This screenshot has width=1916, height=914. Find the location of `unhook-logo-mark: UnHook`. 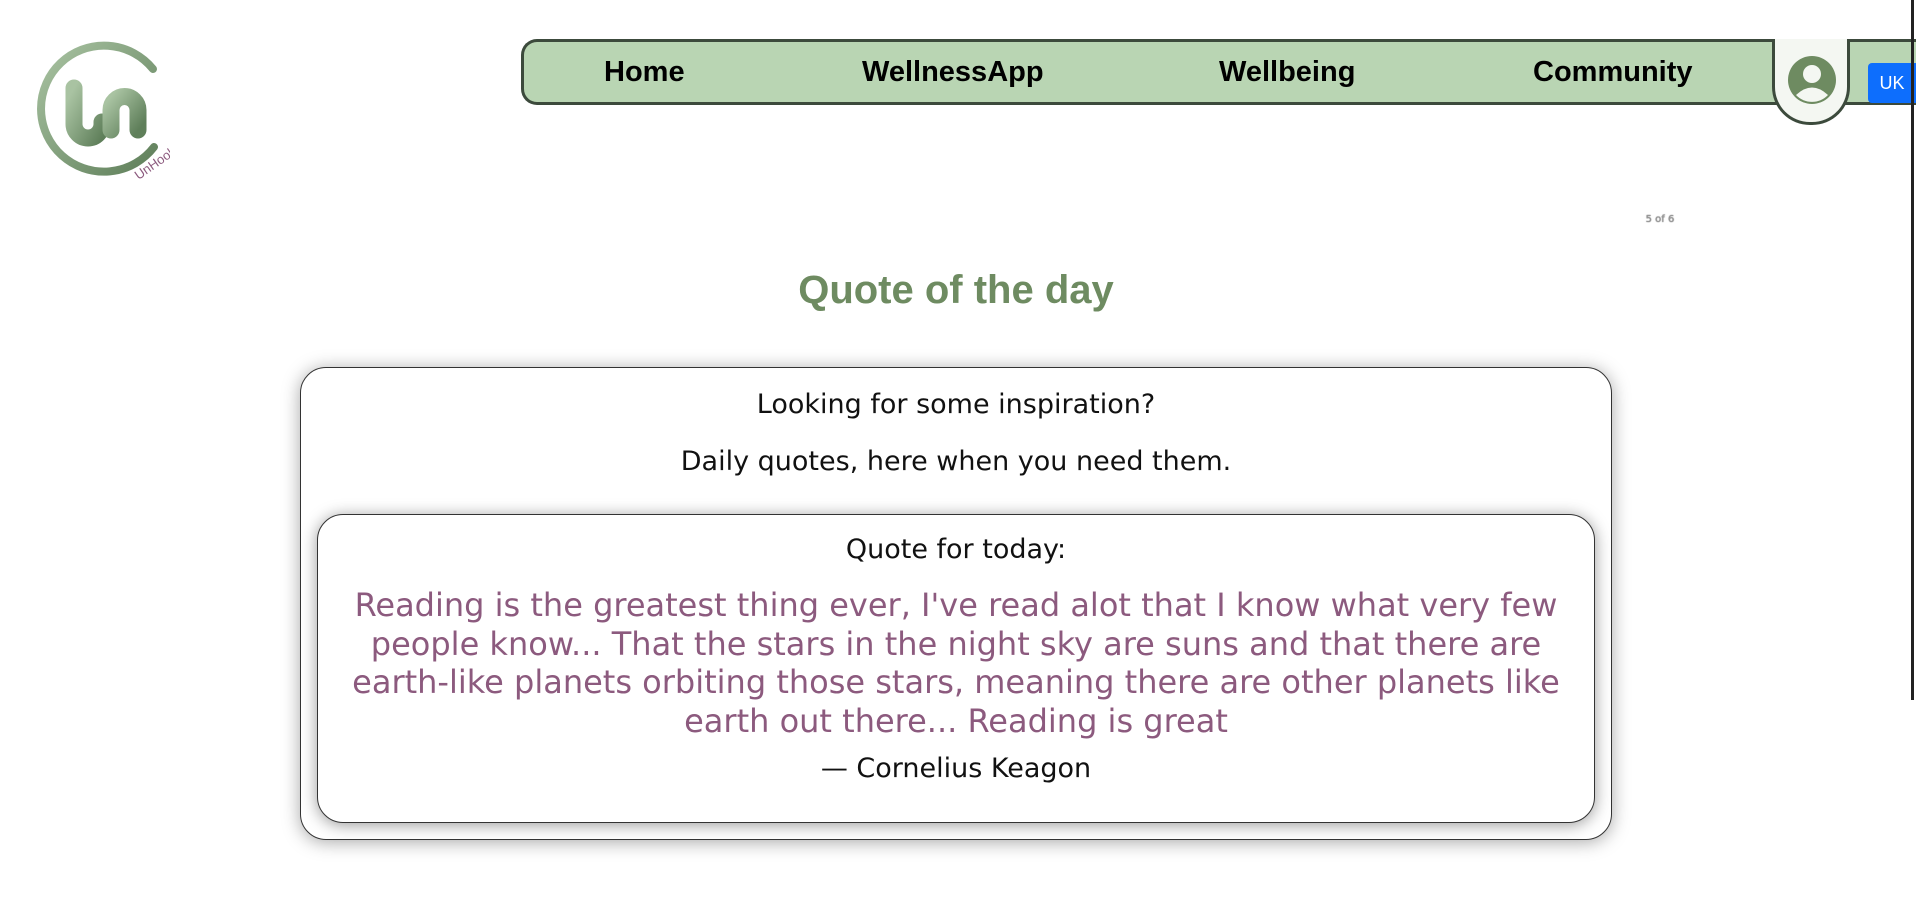

unhook-logo-mark: UnHook is located at coordinates (103, 111).